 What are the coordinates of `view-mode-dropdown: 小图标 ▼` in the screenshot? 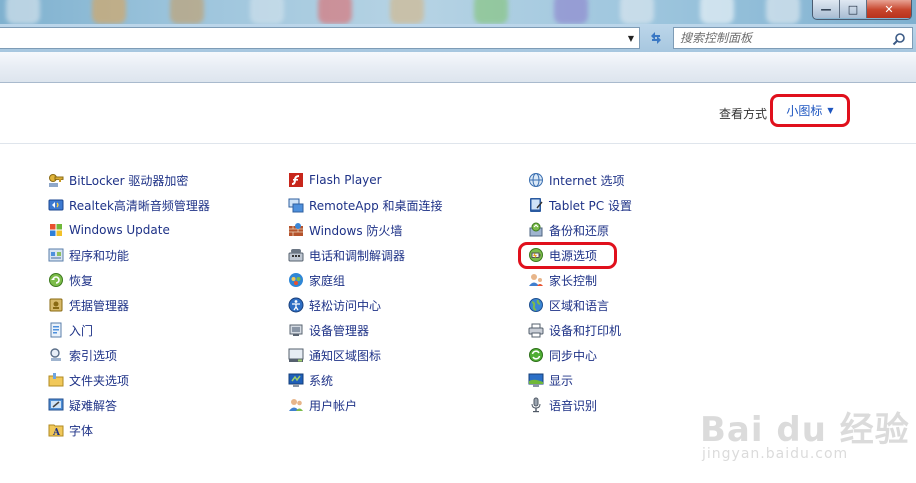 It's located at (810, 110).